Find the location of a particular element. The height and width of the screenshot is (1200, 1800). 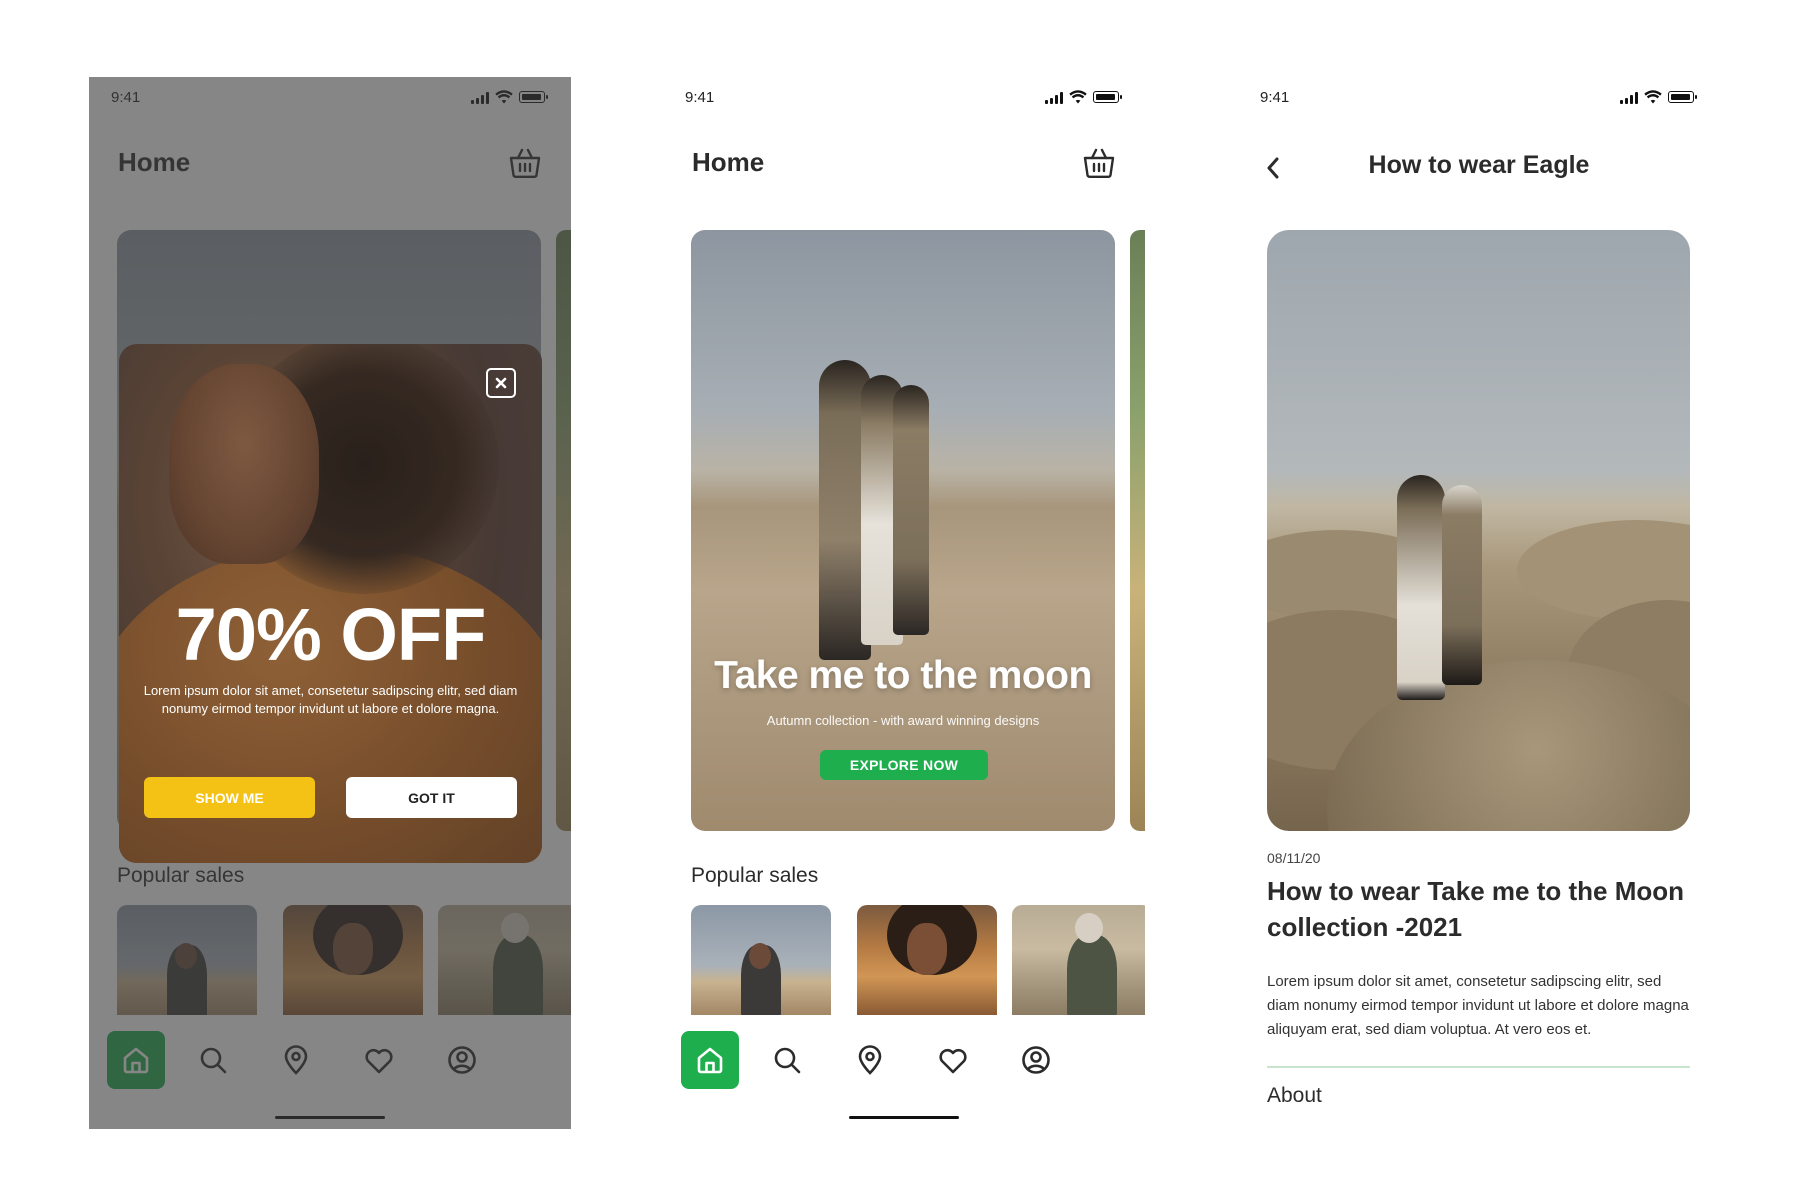

explore-now-button: EXPLORE NOW is located at coordinates (904, 765).